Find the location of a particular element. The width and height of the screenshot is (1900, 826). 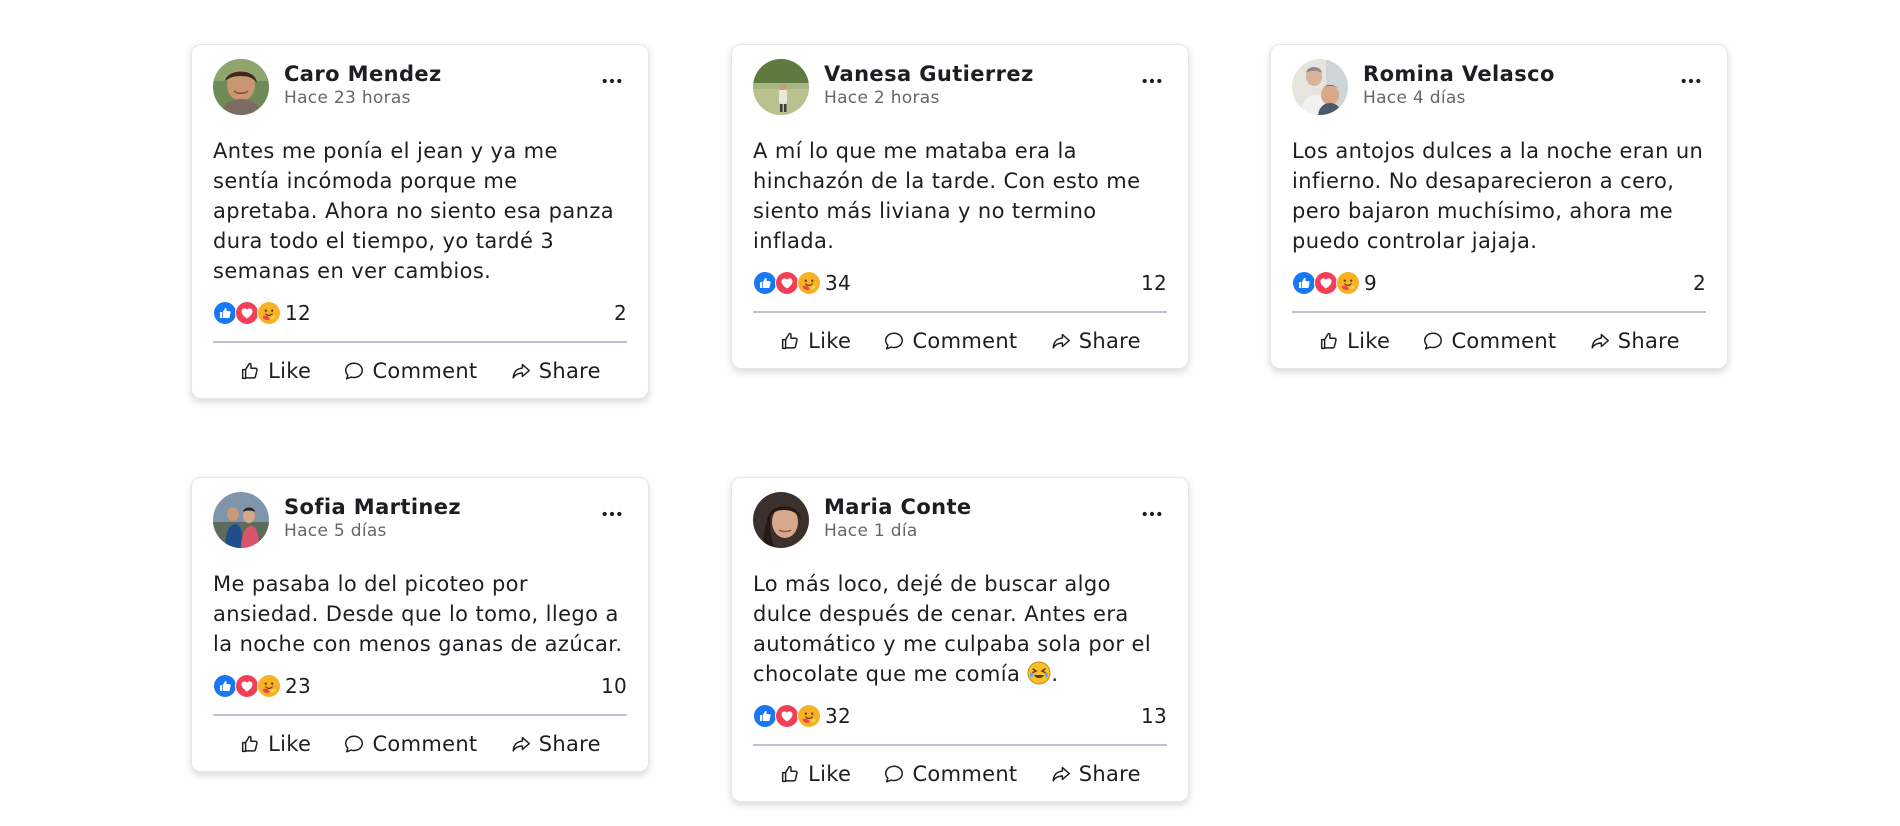

reactions-summary: 12 is located at coordinates (262, 313).